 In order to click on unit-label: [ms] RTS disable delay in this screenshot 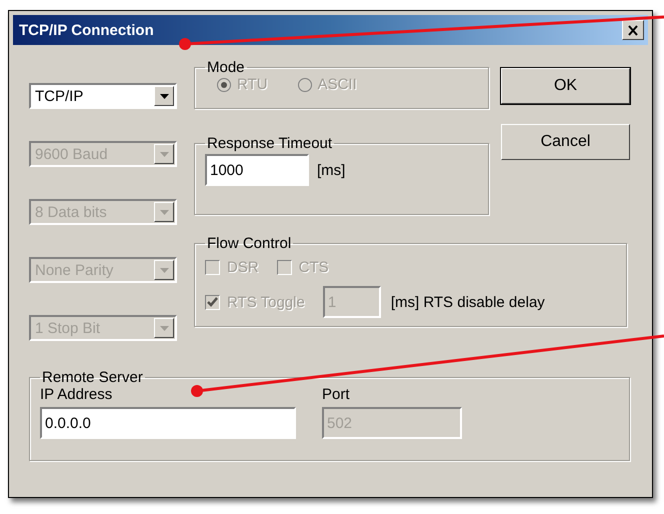, I will do `click(467, 302)`.